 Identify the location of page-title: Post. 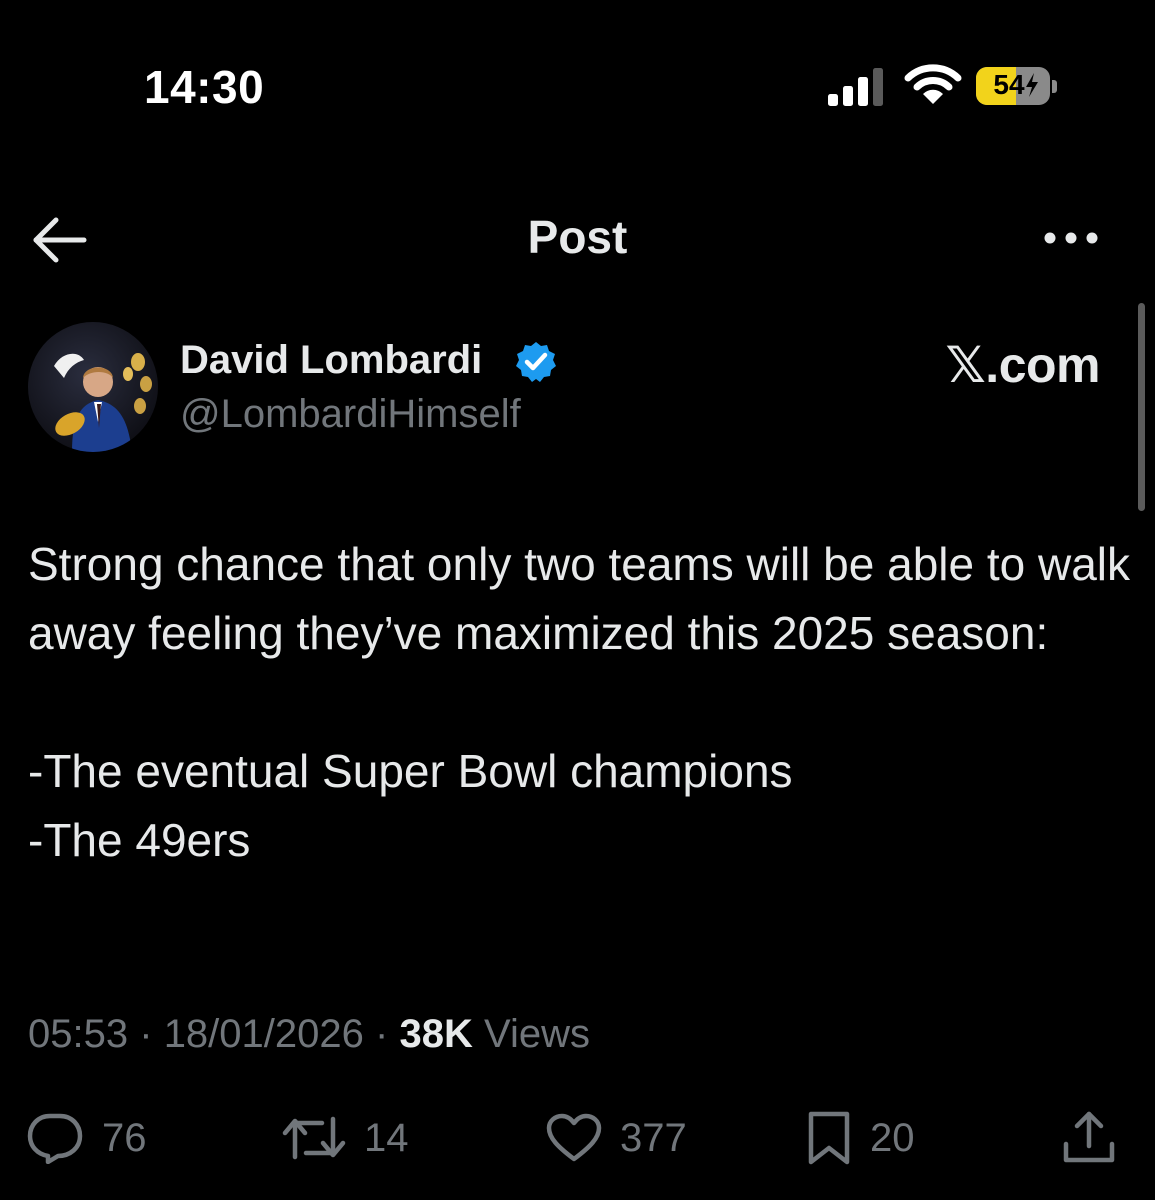
(577, 237).